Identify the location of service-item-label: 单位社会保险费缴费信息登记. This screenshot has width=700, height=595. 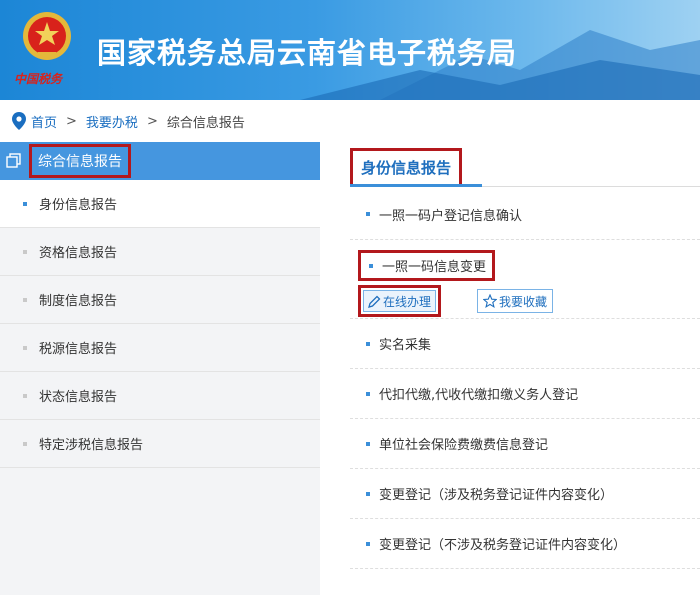
(464, 445).